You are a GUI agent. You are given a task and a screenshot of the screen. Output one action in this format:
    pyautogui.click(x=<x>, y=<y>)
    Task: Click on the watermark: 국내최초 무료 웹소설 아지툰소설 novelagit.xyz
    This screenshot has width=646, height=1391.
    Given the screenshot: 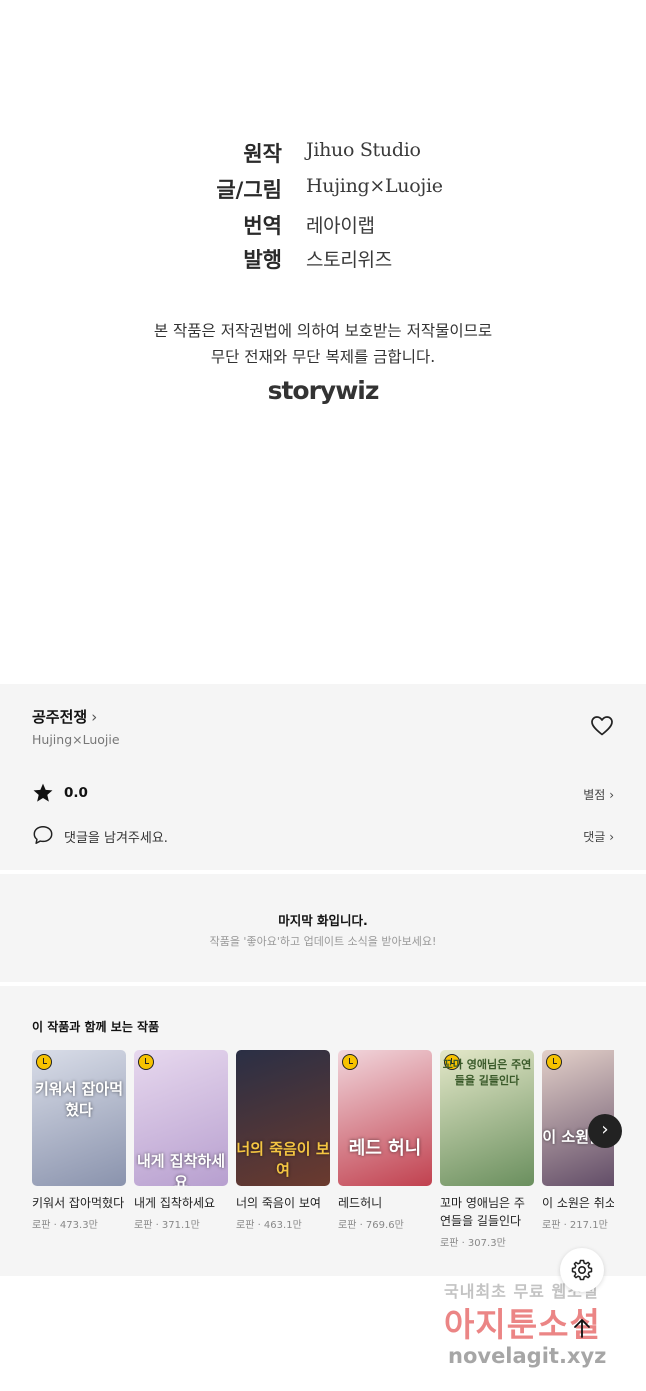 What is the action you would take?
    pyautogui.click(x=535, y=1333)
    